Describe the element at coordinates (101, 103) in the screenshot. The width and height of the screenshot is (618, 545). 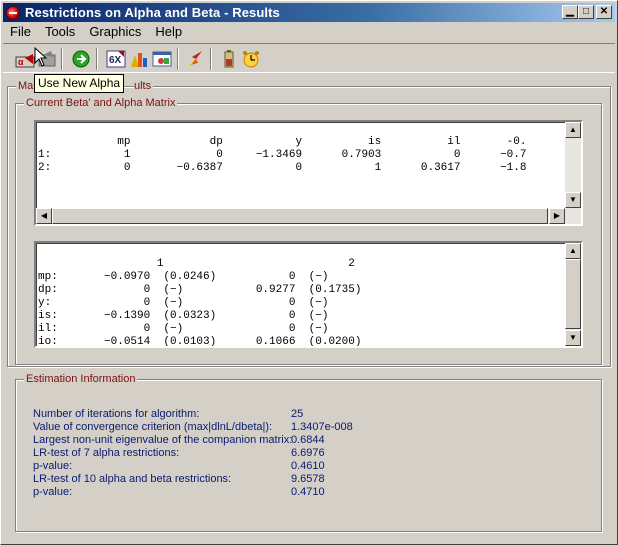
I see `matrix-group-label: Current Beta' and Alpha Matrix` at that location.